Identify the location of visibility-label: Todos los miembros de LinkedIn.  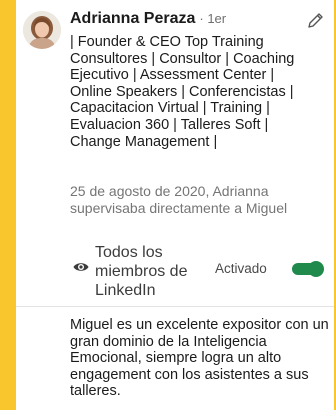
(141, 271).